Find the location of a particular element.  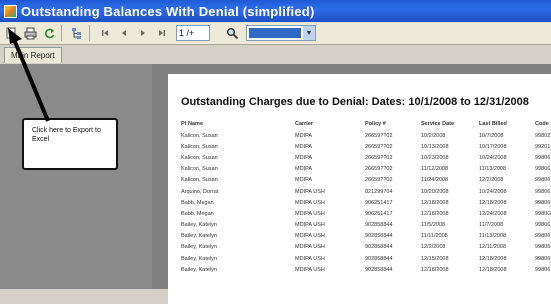

print-icon is located at coordinates (30, 33).